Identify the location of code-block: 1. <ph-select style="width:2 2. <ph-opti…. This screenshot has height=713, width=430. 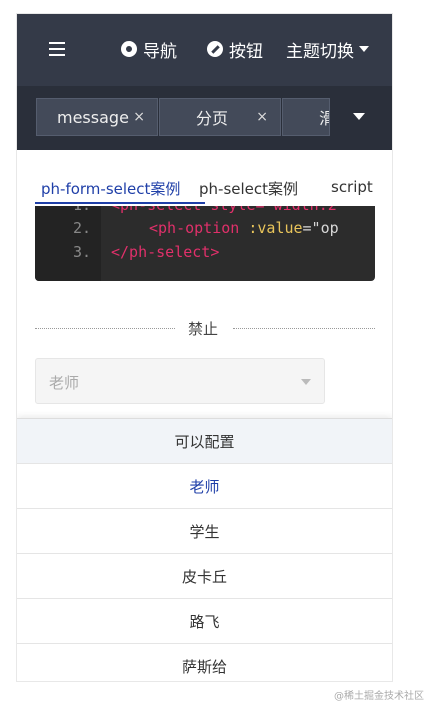
(205, 243).